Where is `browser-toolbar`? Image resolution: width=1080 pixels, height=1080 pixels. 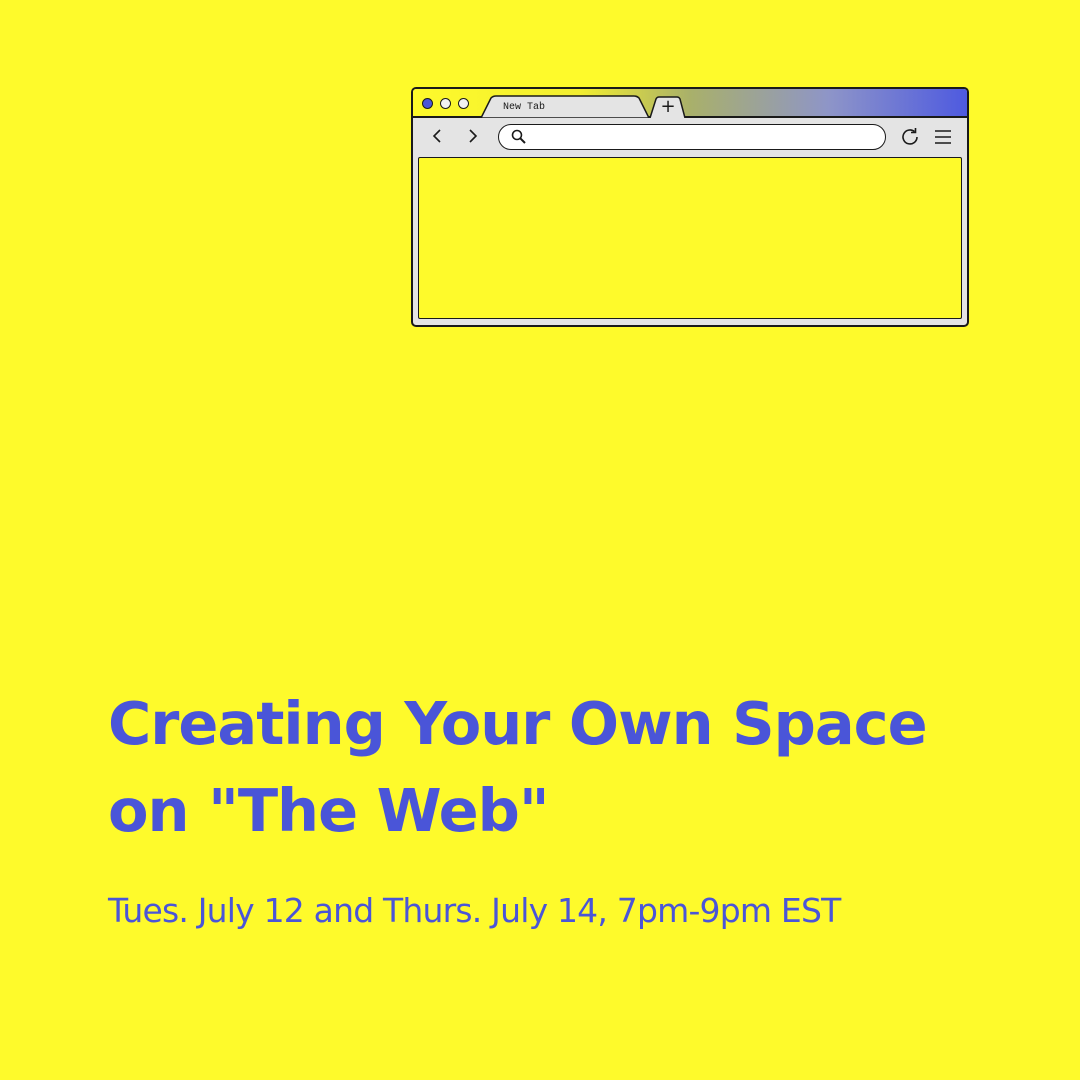 browser-toolbar is located at coordinates (690, 137).